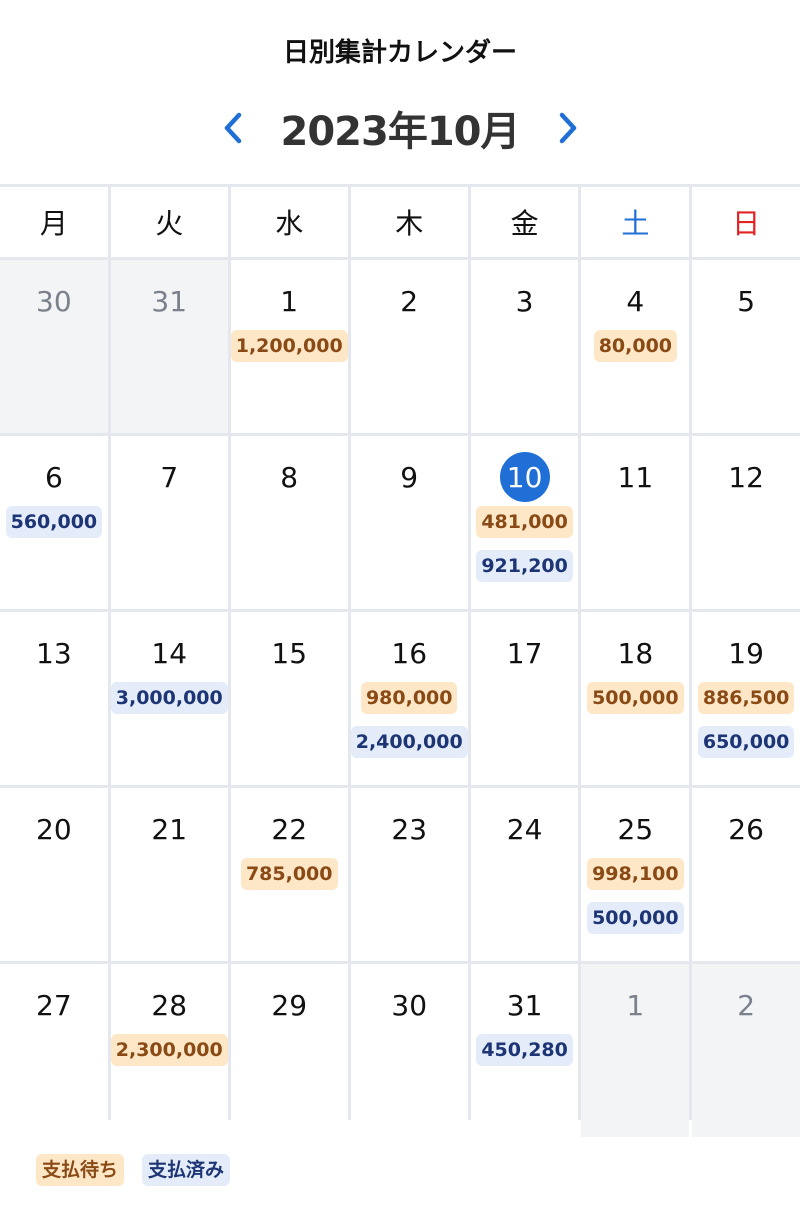  What do you see at coordinates (169, 1005) in the screenshot?
I see `day-number: 28` at bounding box center [169, 1005].